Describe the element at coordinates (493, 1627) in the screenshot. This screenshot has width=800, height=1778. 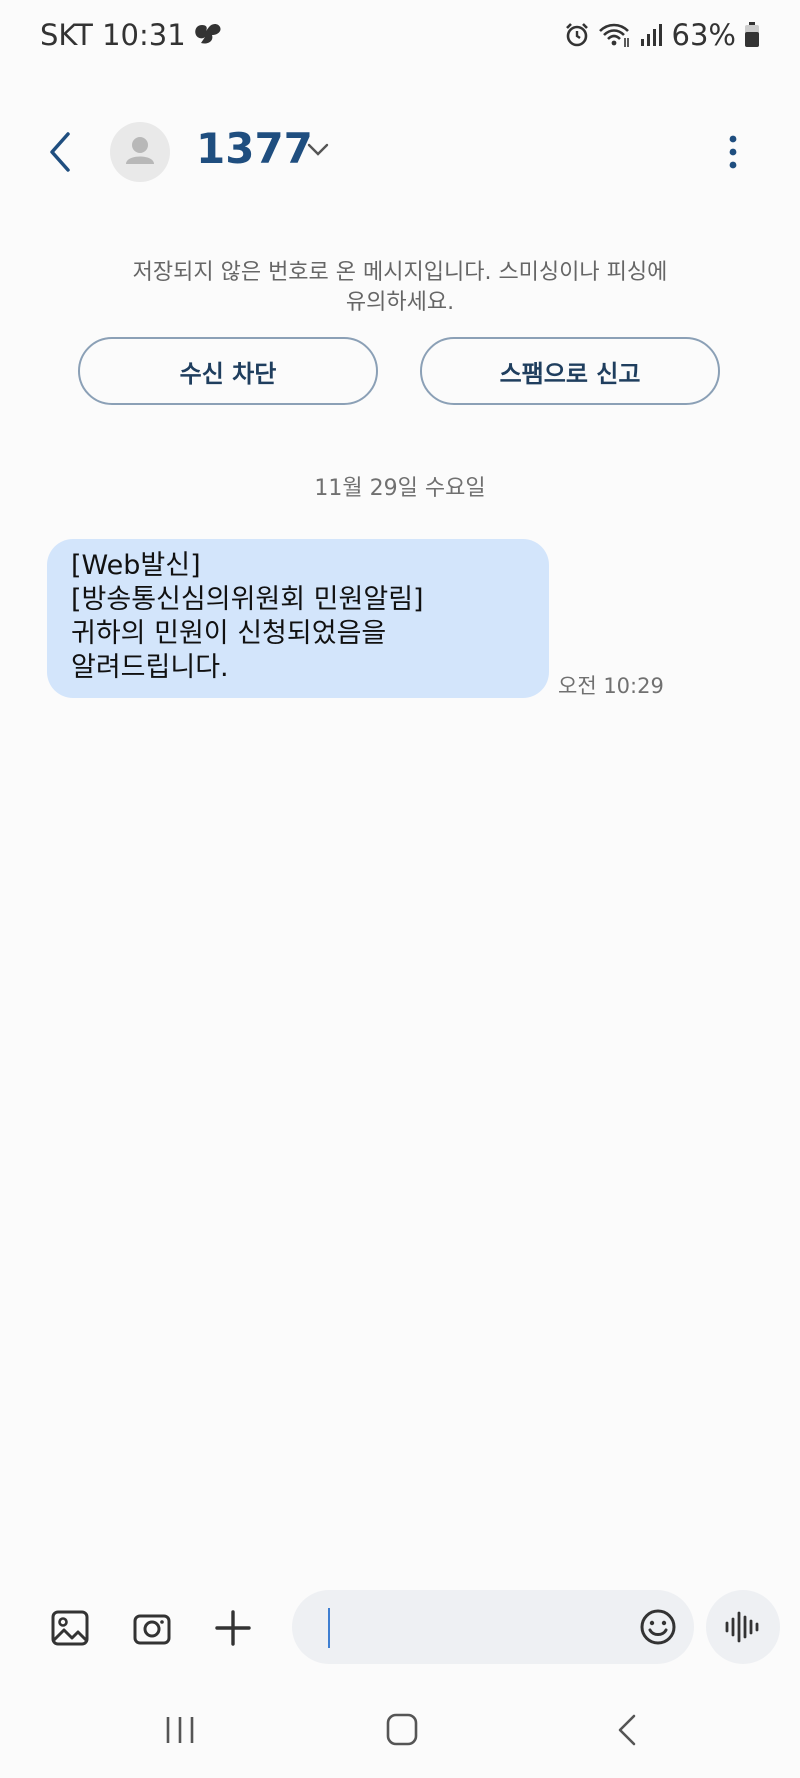
I see `message-input` at that location.